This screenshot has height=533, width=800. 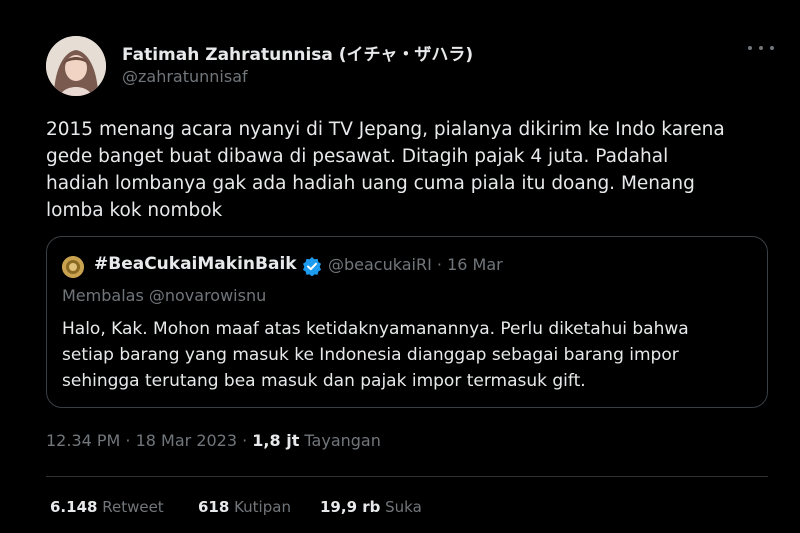 What do you see at coordinates (761, 48) in the screenshot?
I see `more-options-button` at bounding box center [761, 48].